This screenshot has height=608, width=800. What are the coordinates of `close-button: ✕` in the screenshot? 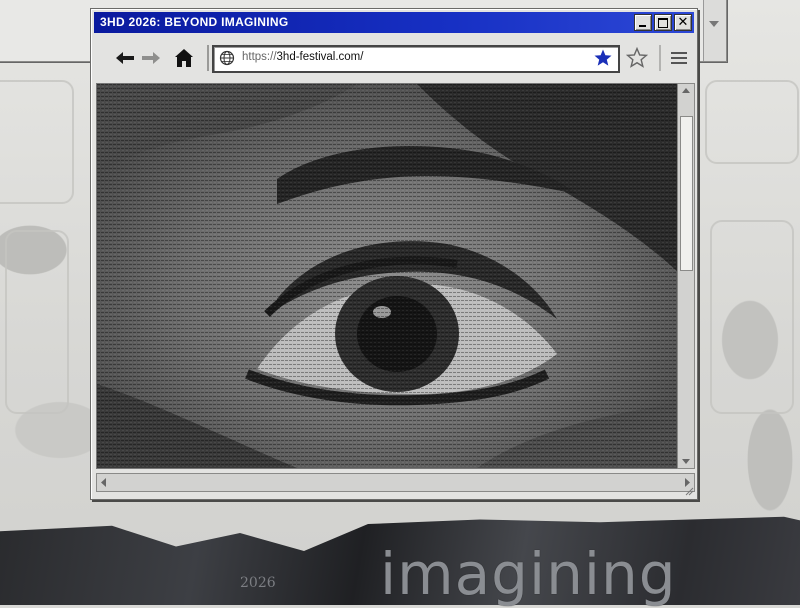 It's located at (683, 22).